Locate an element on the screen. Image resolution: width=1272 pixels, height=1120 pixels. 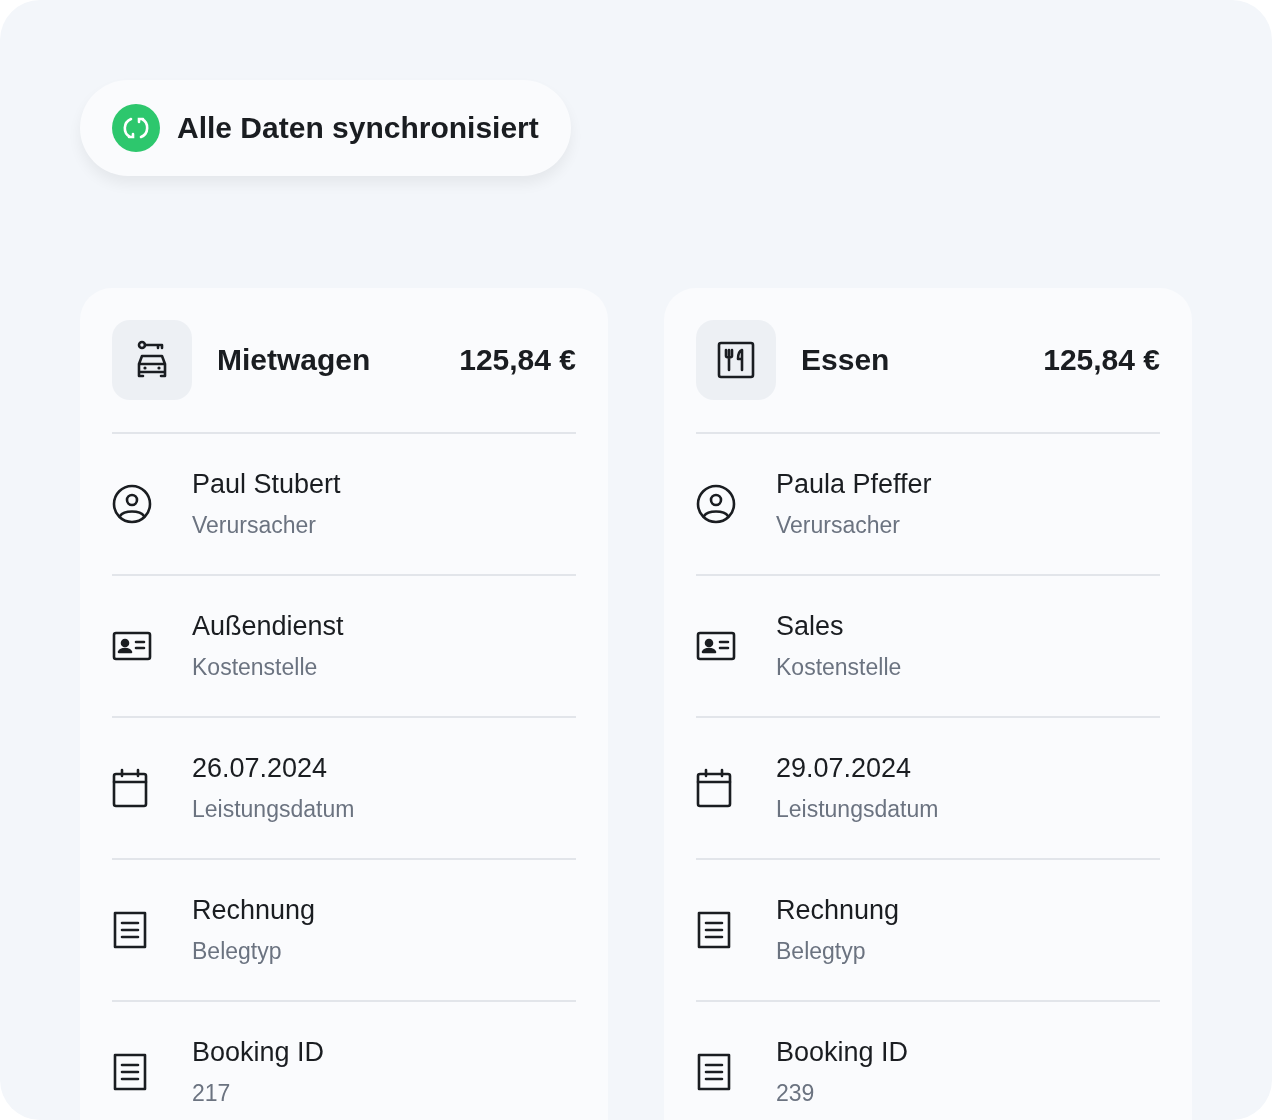
field-value: Sales is located at coordinates (810, 626).